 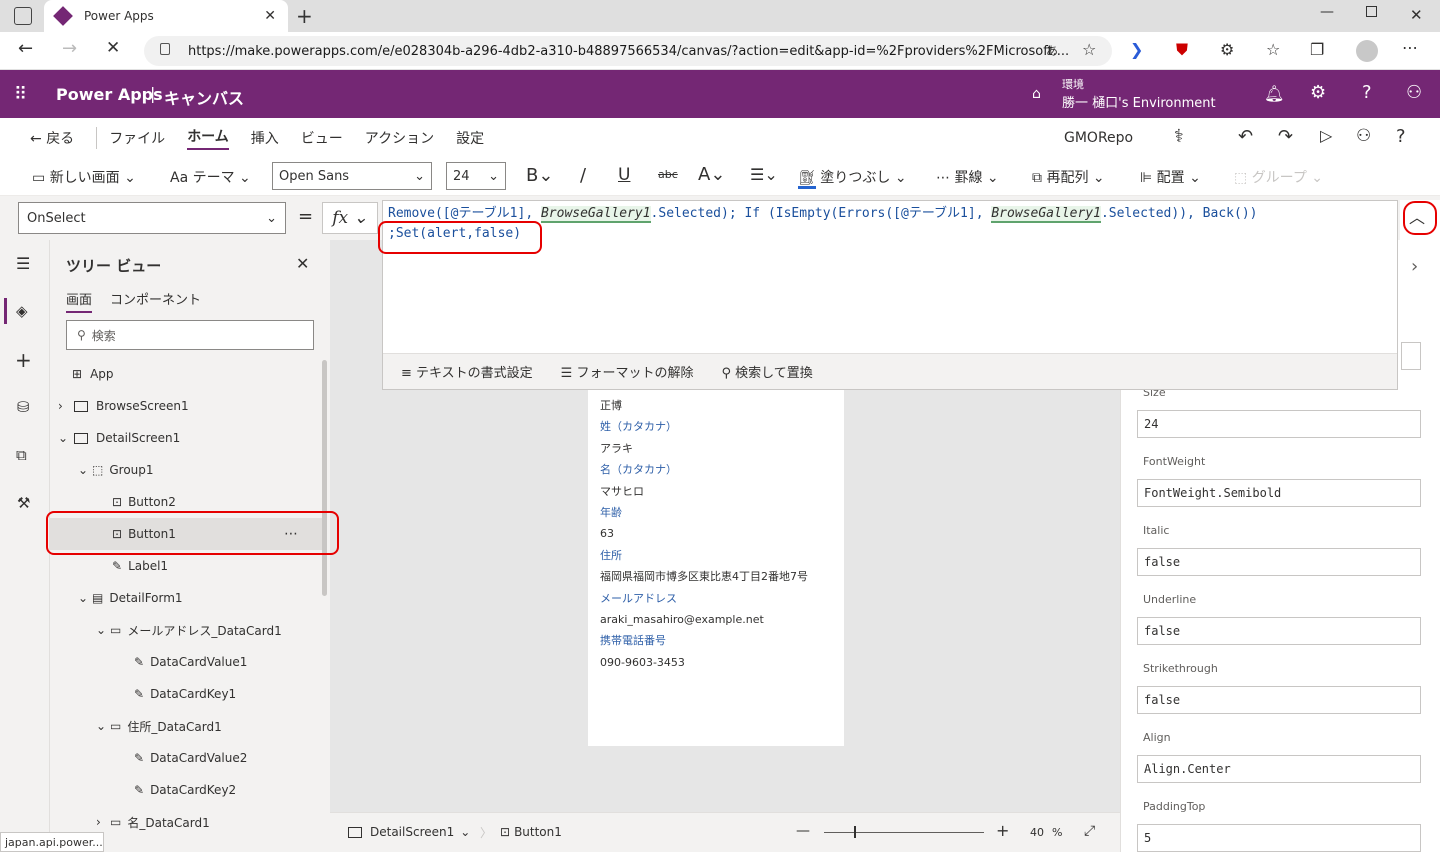 I want to click on prop-underline-input: false, so click(x=1279, y=631).